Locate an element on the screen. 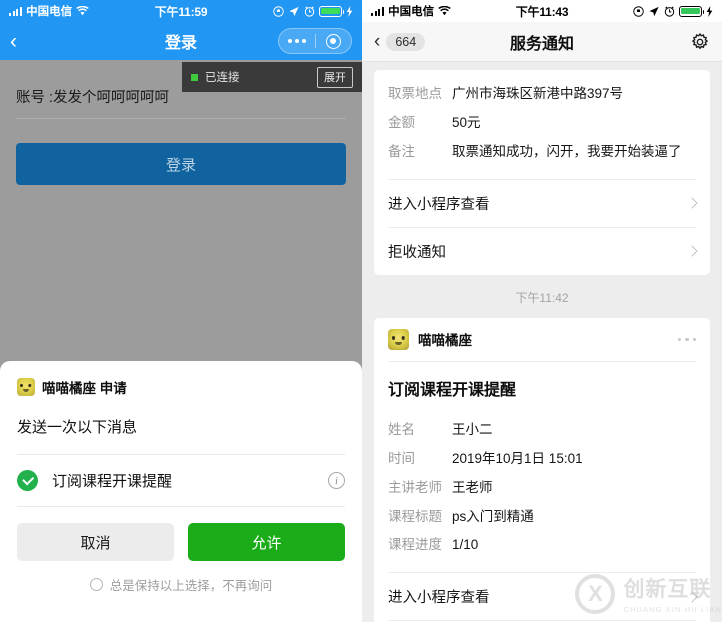 The width and height of the screenshot is (722, 622). check-circle-icon is located at coordinates (27, 480).